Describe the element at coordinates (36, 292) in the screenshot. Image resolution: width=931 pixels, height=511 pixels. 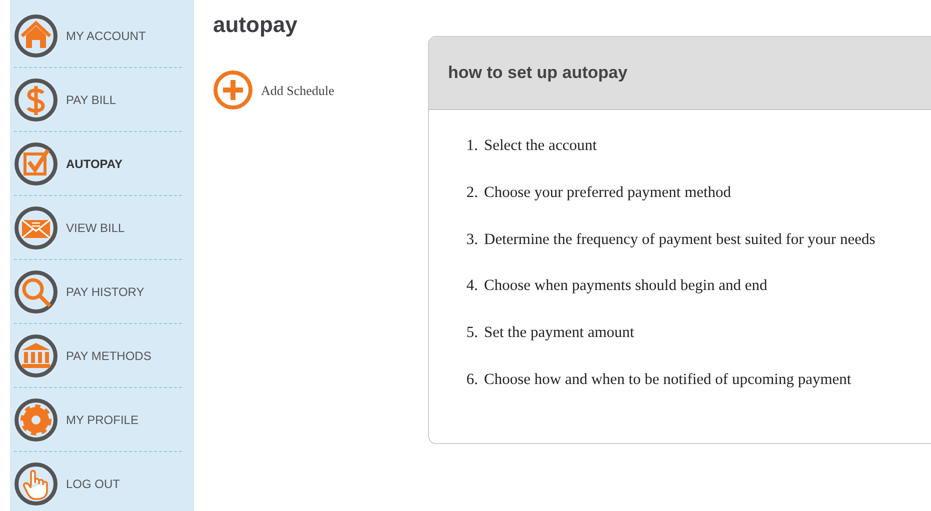
I see `magnifier-icon` at that location.